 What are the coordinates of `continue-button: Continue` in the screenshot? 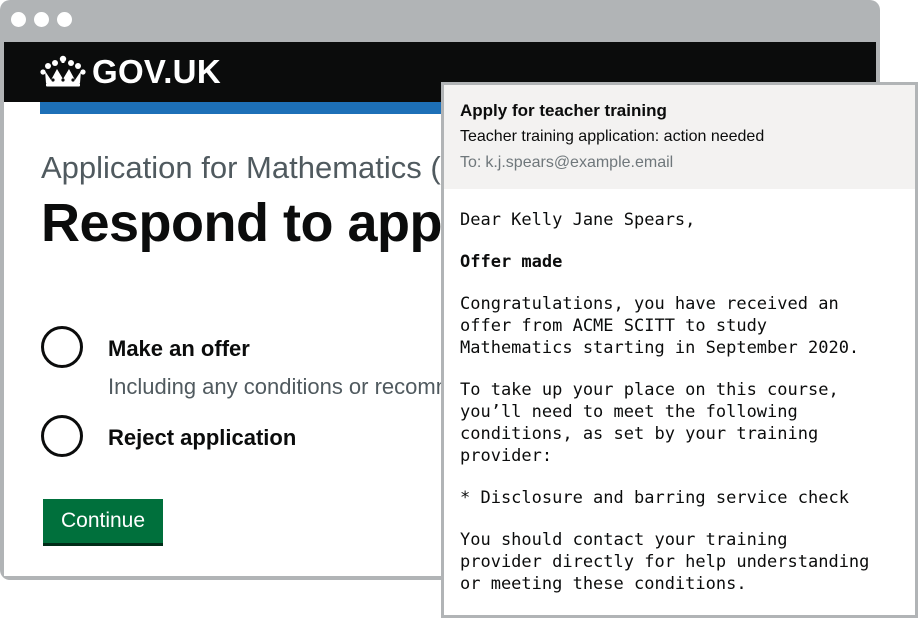 It's located at (103, 521).